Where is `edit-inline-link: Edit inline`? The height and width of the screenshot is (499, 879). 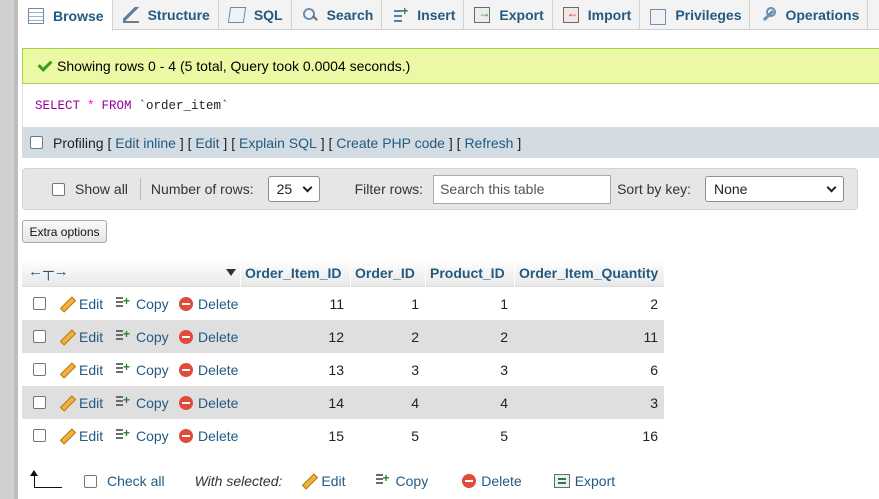
edit-inline-link: Edit inline is located at coordinates (145, 143).